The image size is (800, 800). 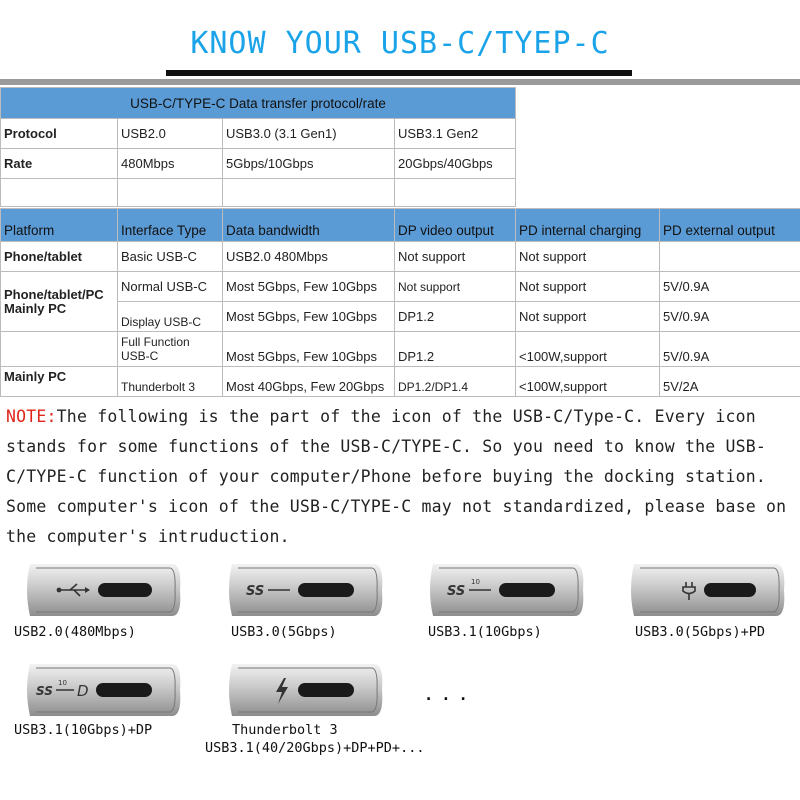 I want to click on cell: Basic USB-C, so click(x=170, y=256).